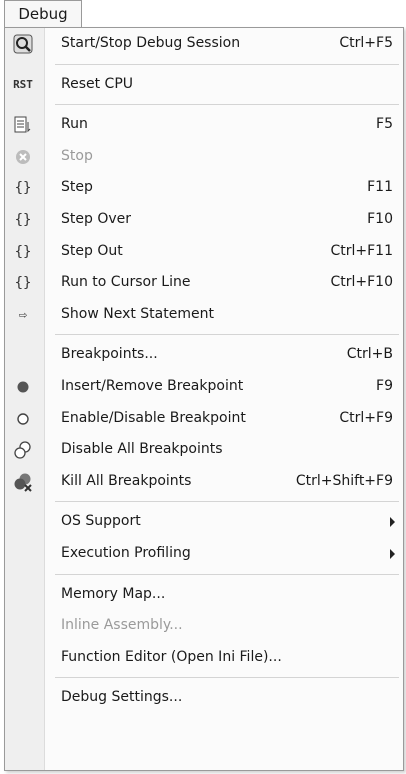 The height and width of the screenshot is (774, 406). What do you see at coordinates (74, 124) in the screenshot?
I see `menu-item-label: Run` at bounding box center [74, 124].